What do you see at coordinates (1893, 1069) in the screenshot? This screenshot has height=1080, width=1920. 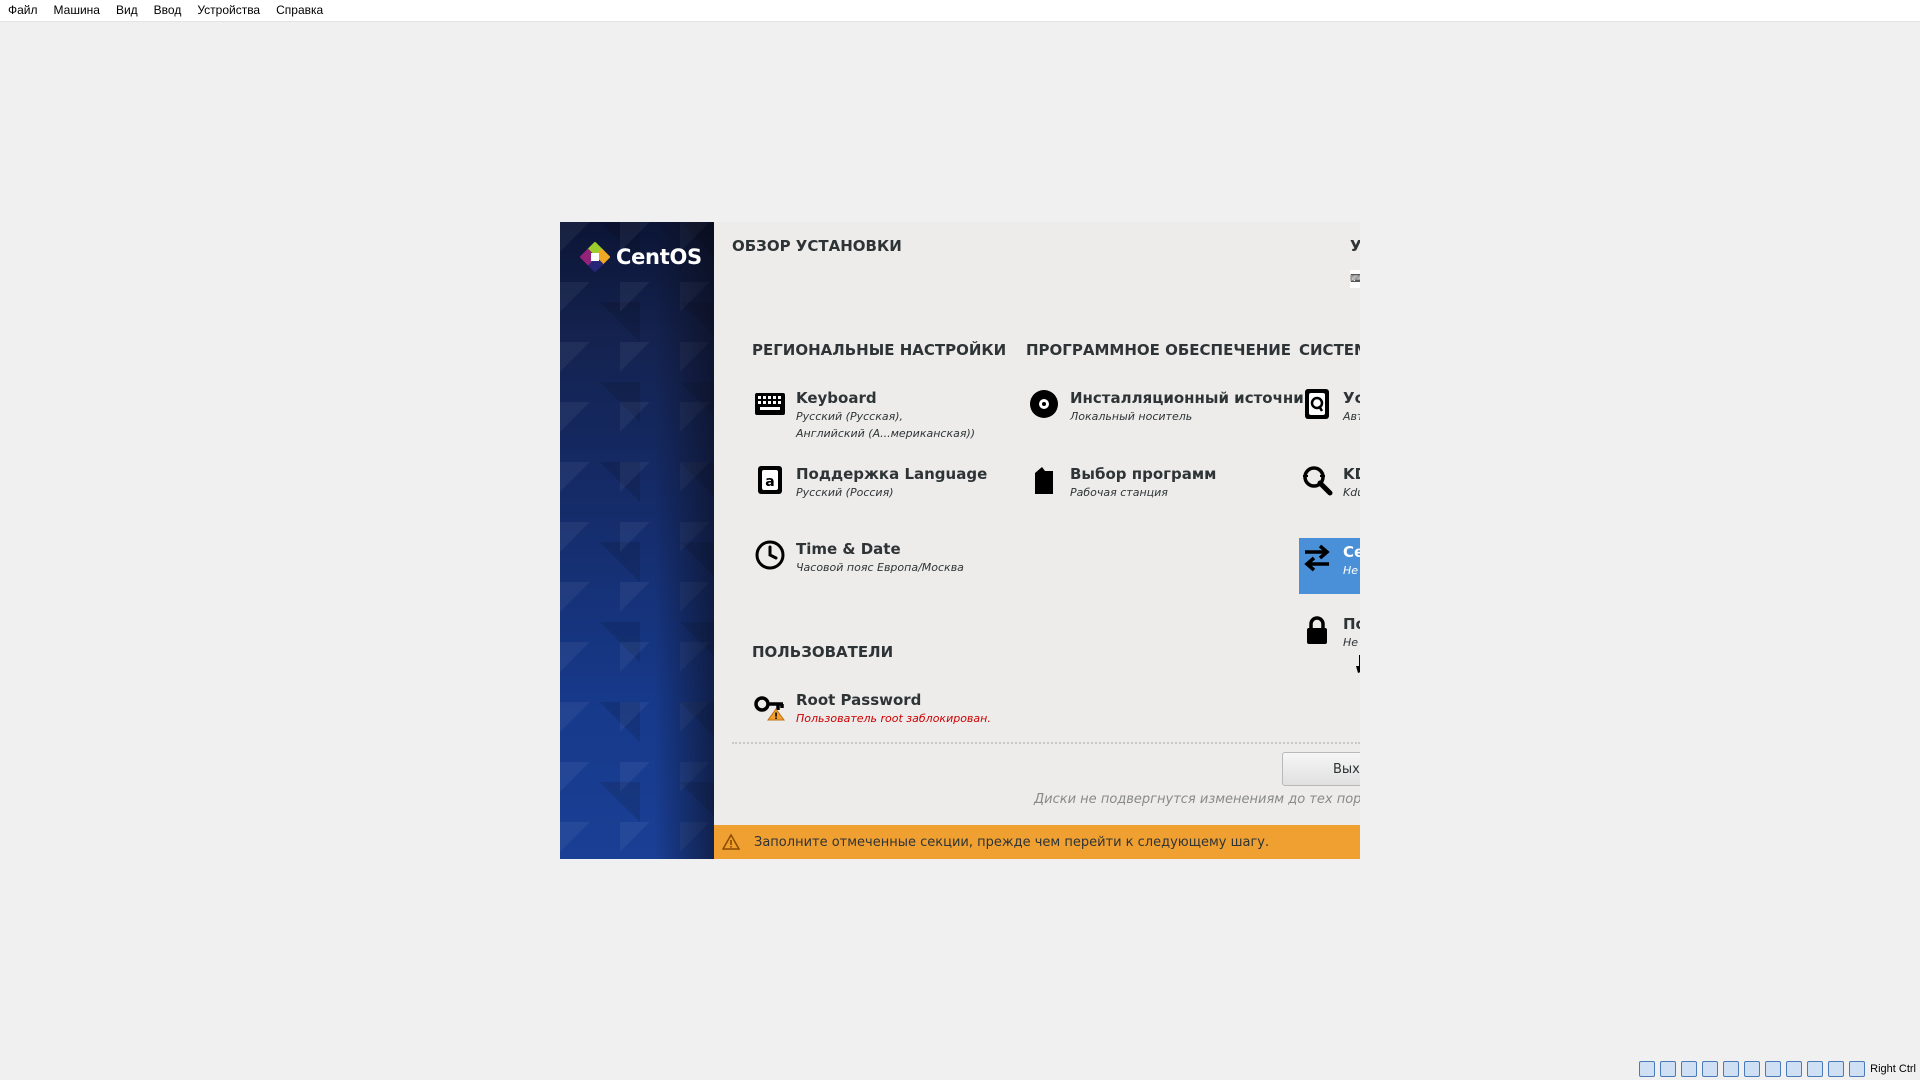 I see `host-key-label: Right Ctrl` at bounding box center [1893, 1069].